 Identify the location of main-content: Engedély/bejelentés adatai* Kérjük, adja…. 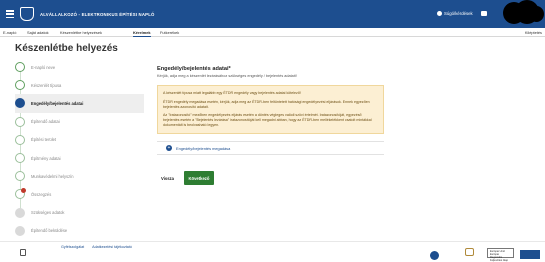
(270, 110).